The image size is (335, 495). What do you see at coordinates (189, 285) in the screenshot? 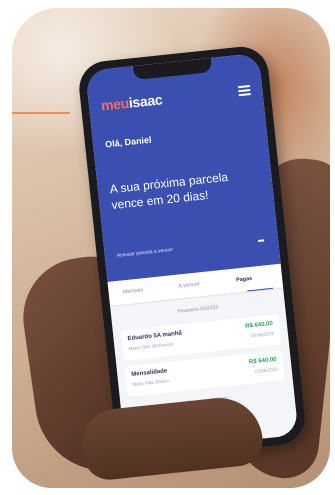
I see `tab-a-vencer: A vencer` at bounding box center [189, 285].